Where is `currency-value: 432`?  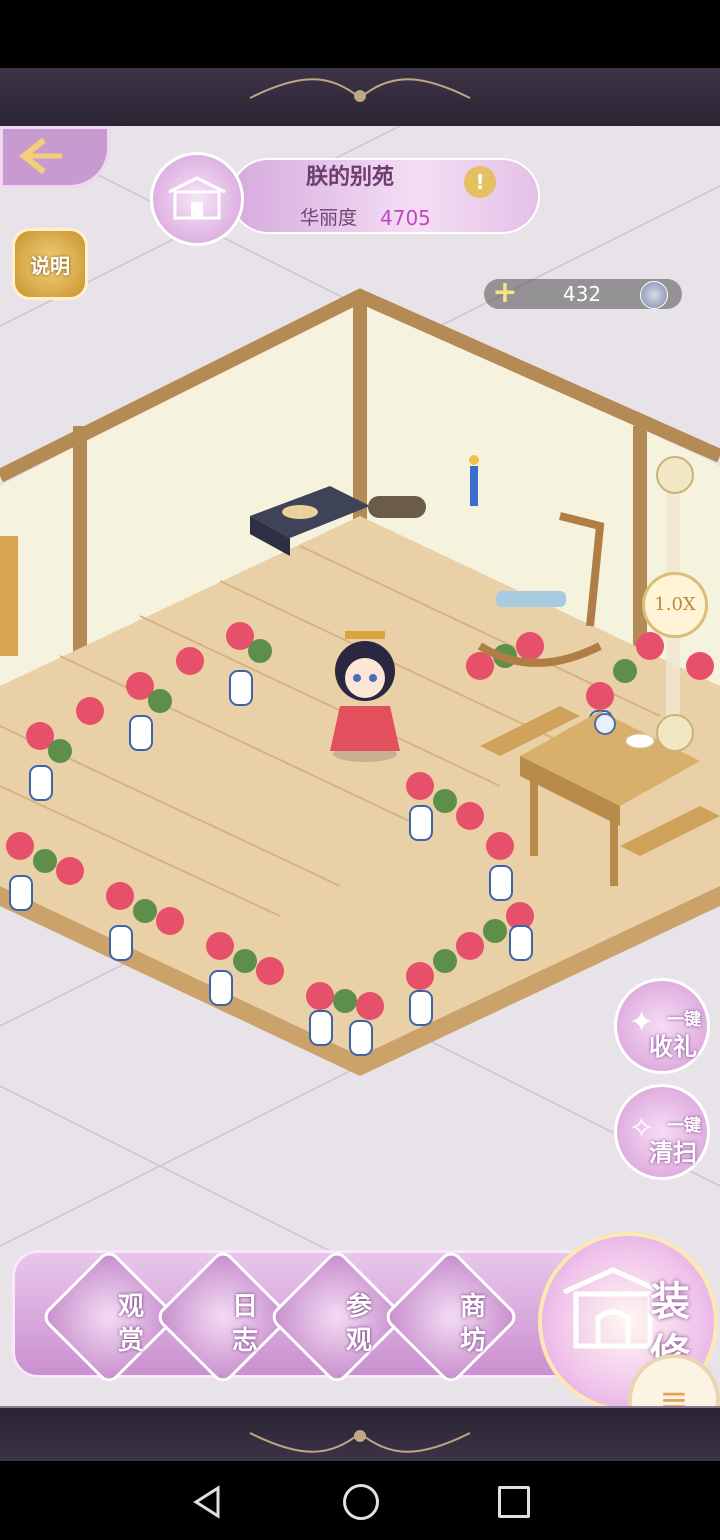
currency-value: 432 is located at coordinates (582, 294).